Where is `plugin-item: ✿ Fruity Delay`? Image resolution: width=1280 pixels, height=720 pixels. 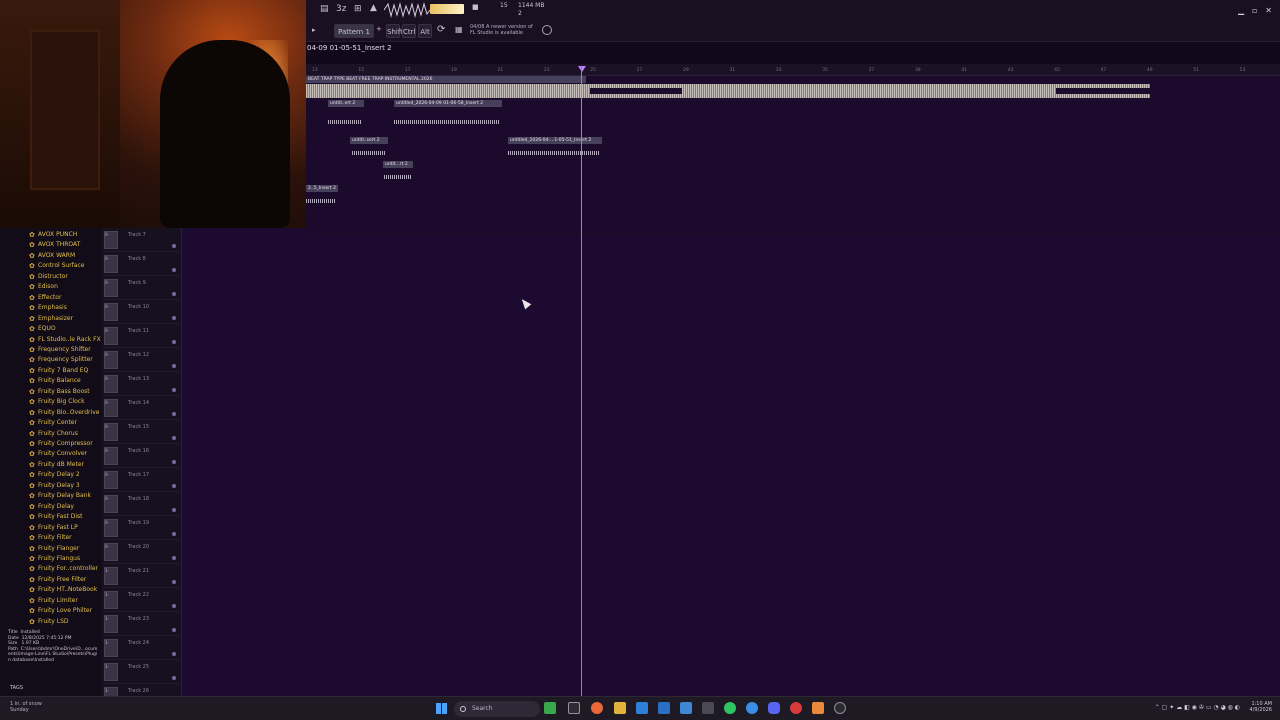 plugin-item: ✿ Fruity Delay is located at coordinates (51, 507).